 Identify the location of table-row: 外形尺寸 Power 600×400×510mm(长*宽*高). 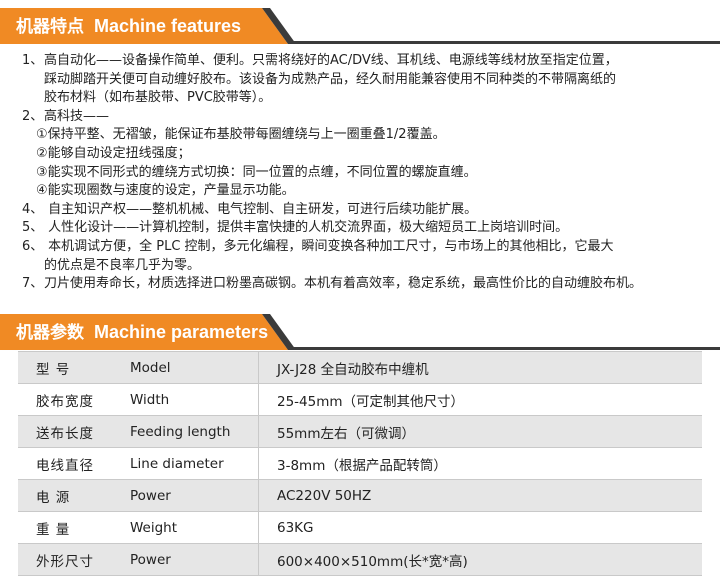
(360, 559).